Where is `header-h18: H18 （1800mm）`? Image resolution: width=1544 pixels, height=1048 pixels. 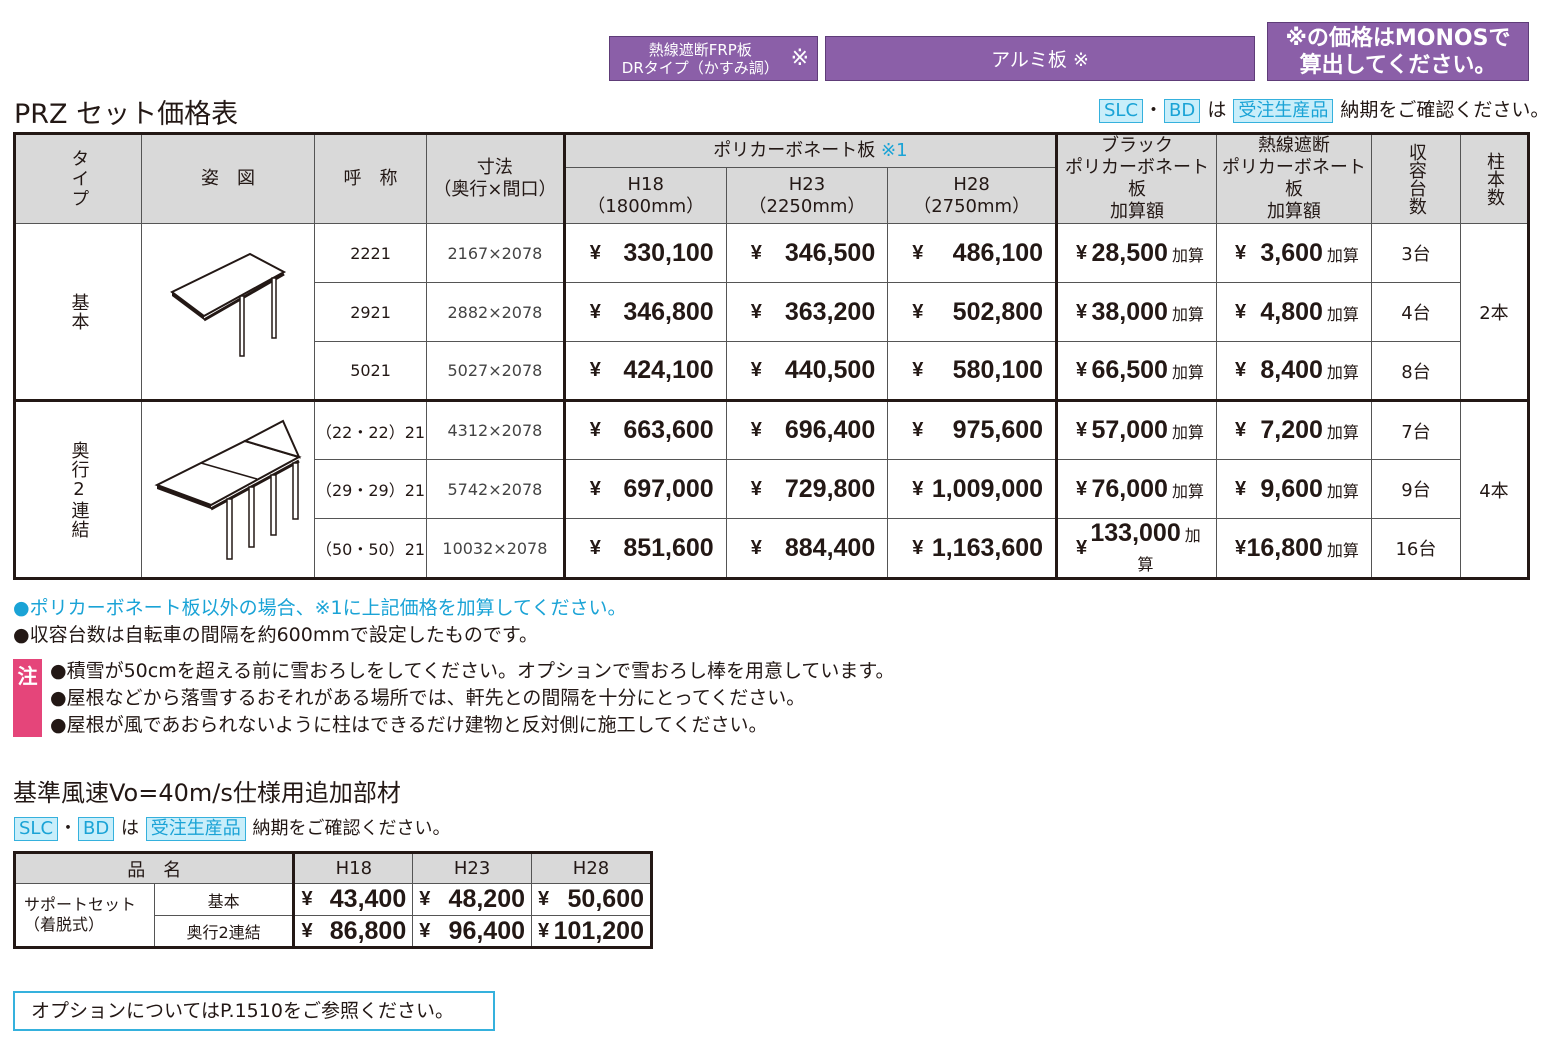 header-h18: H18 （1800mm） is located at coordinates (645, 195).